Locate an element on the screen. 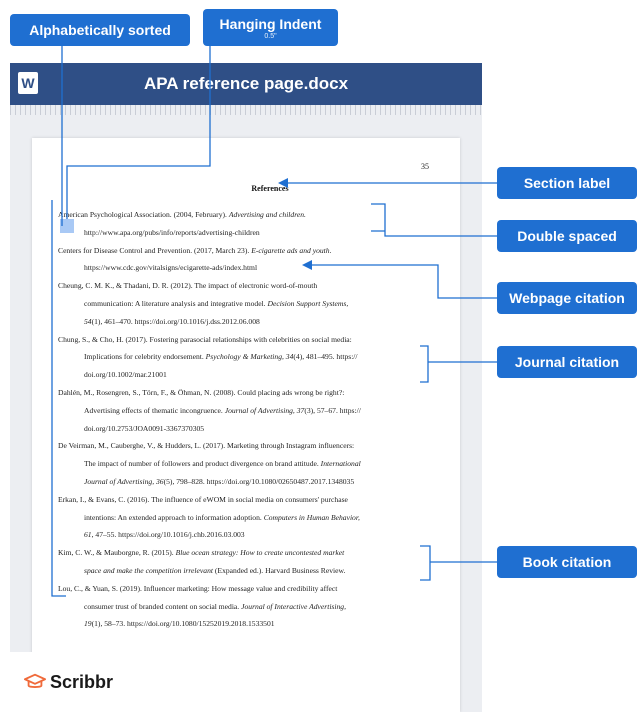 This screenshot has width=642, height=712. scribbr-mortarboard-icon is located at coordinates (35, 680).